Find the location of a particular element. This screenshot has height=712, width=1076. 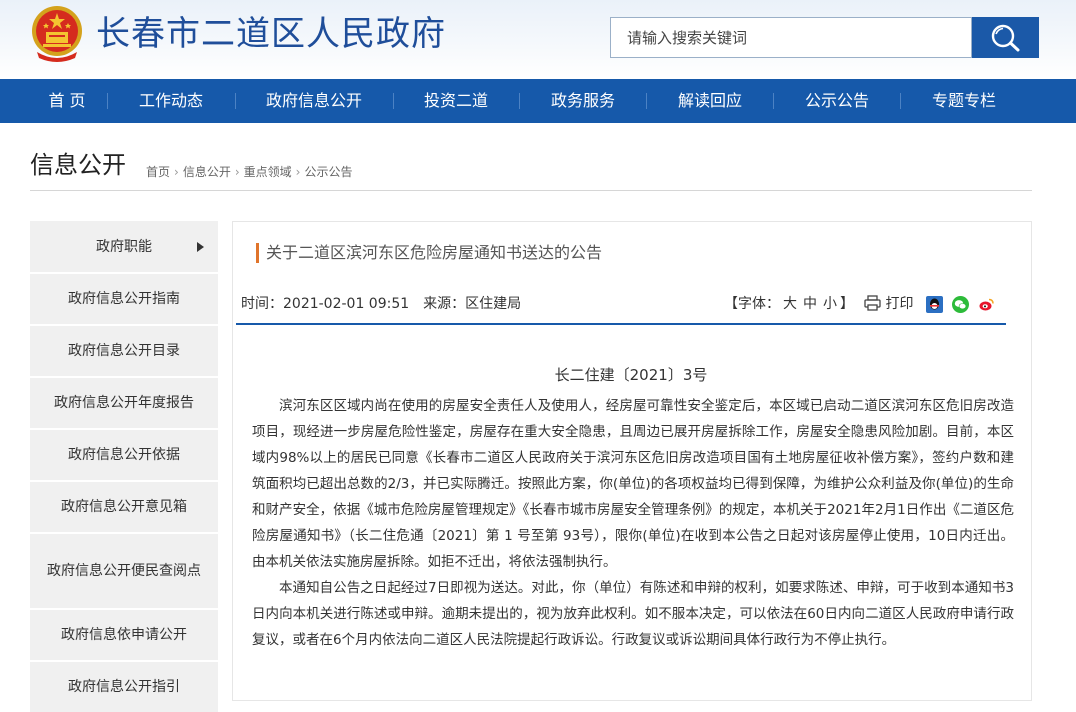

sidebar-item-annual-report: 政府信息公开年度报告 is located at coordinates (124, 403).